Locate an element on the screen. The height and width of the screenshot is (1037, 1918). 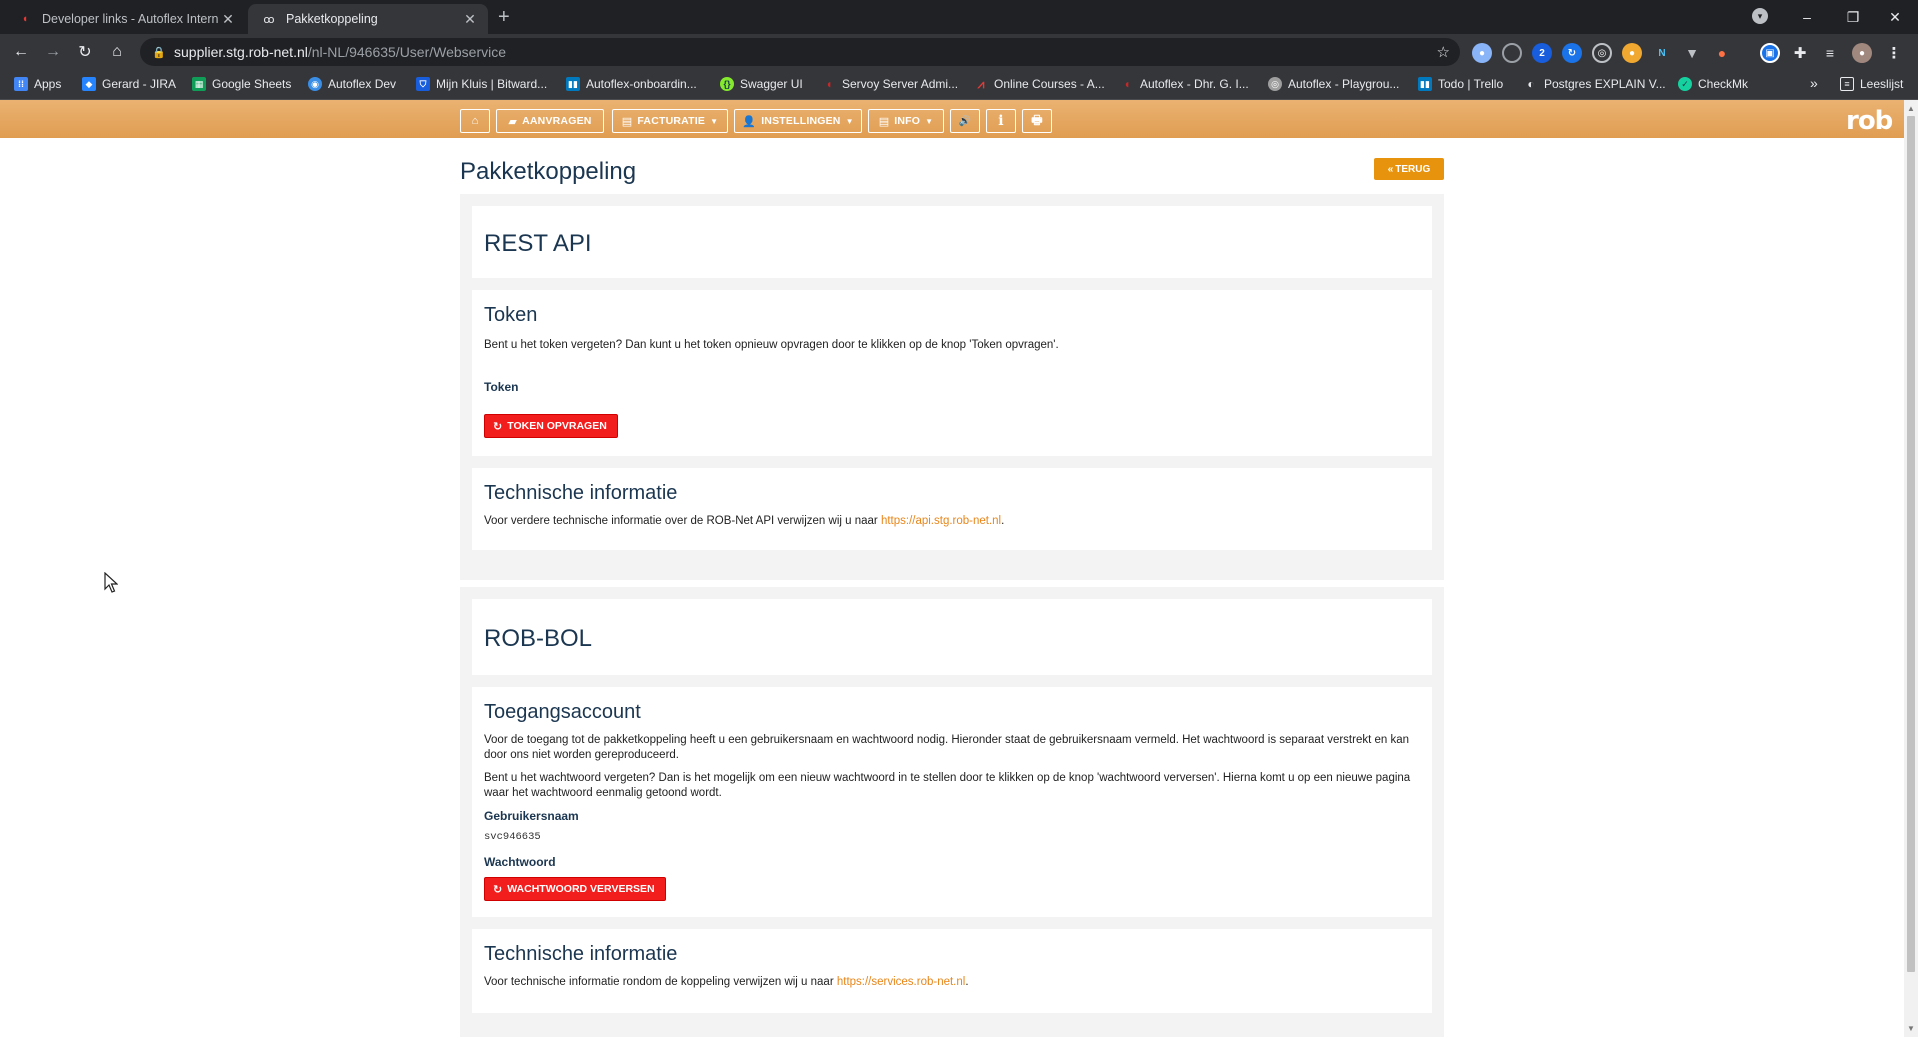
browser-tab-pakketkoppeling: ꝏ Pakketkoppeling ✕ is located at coordinates (368, 19).